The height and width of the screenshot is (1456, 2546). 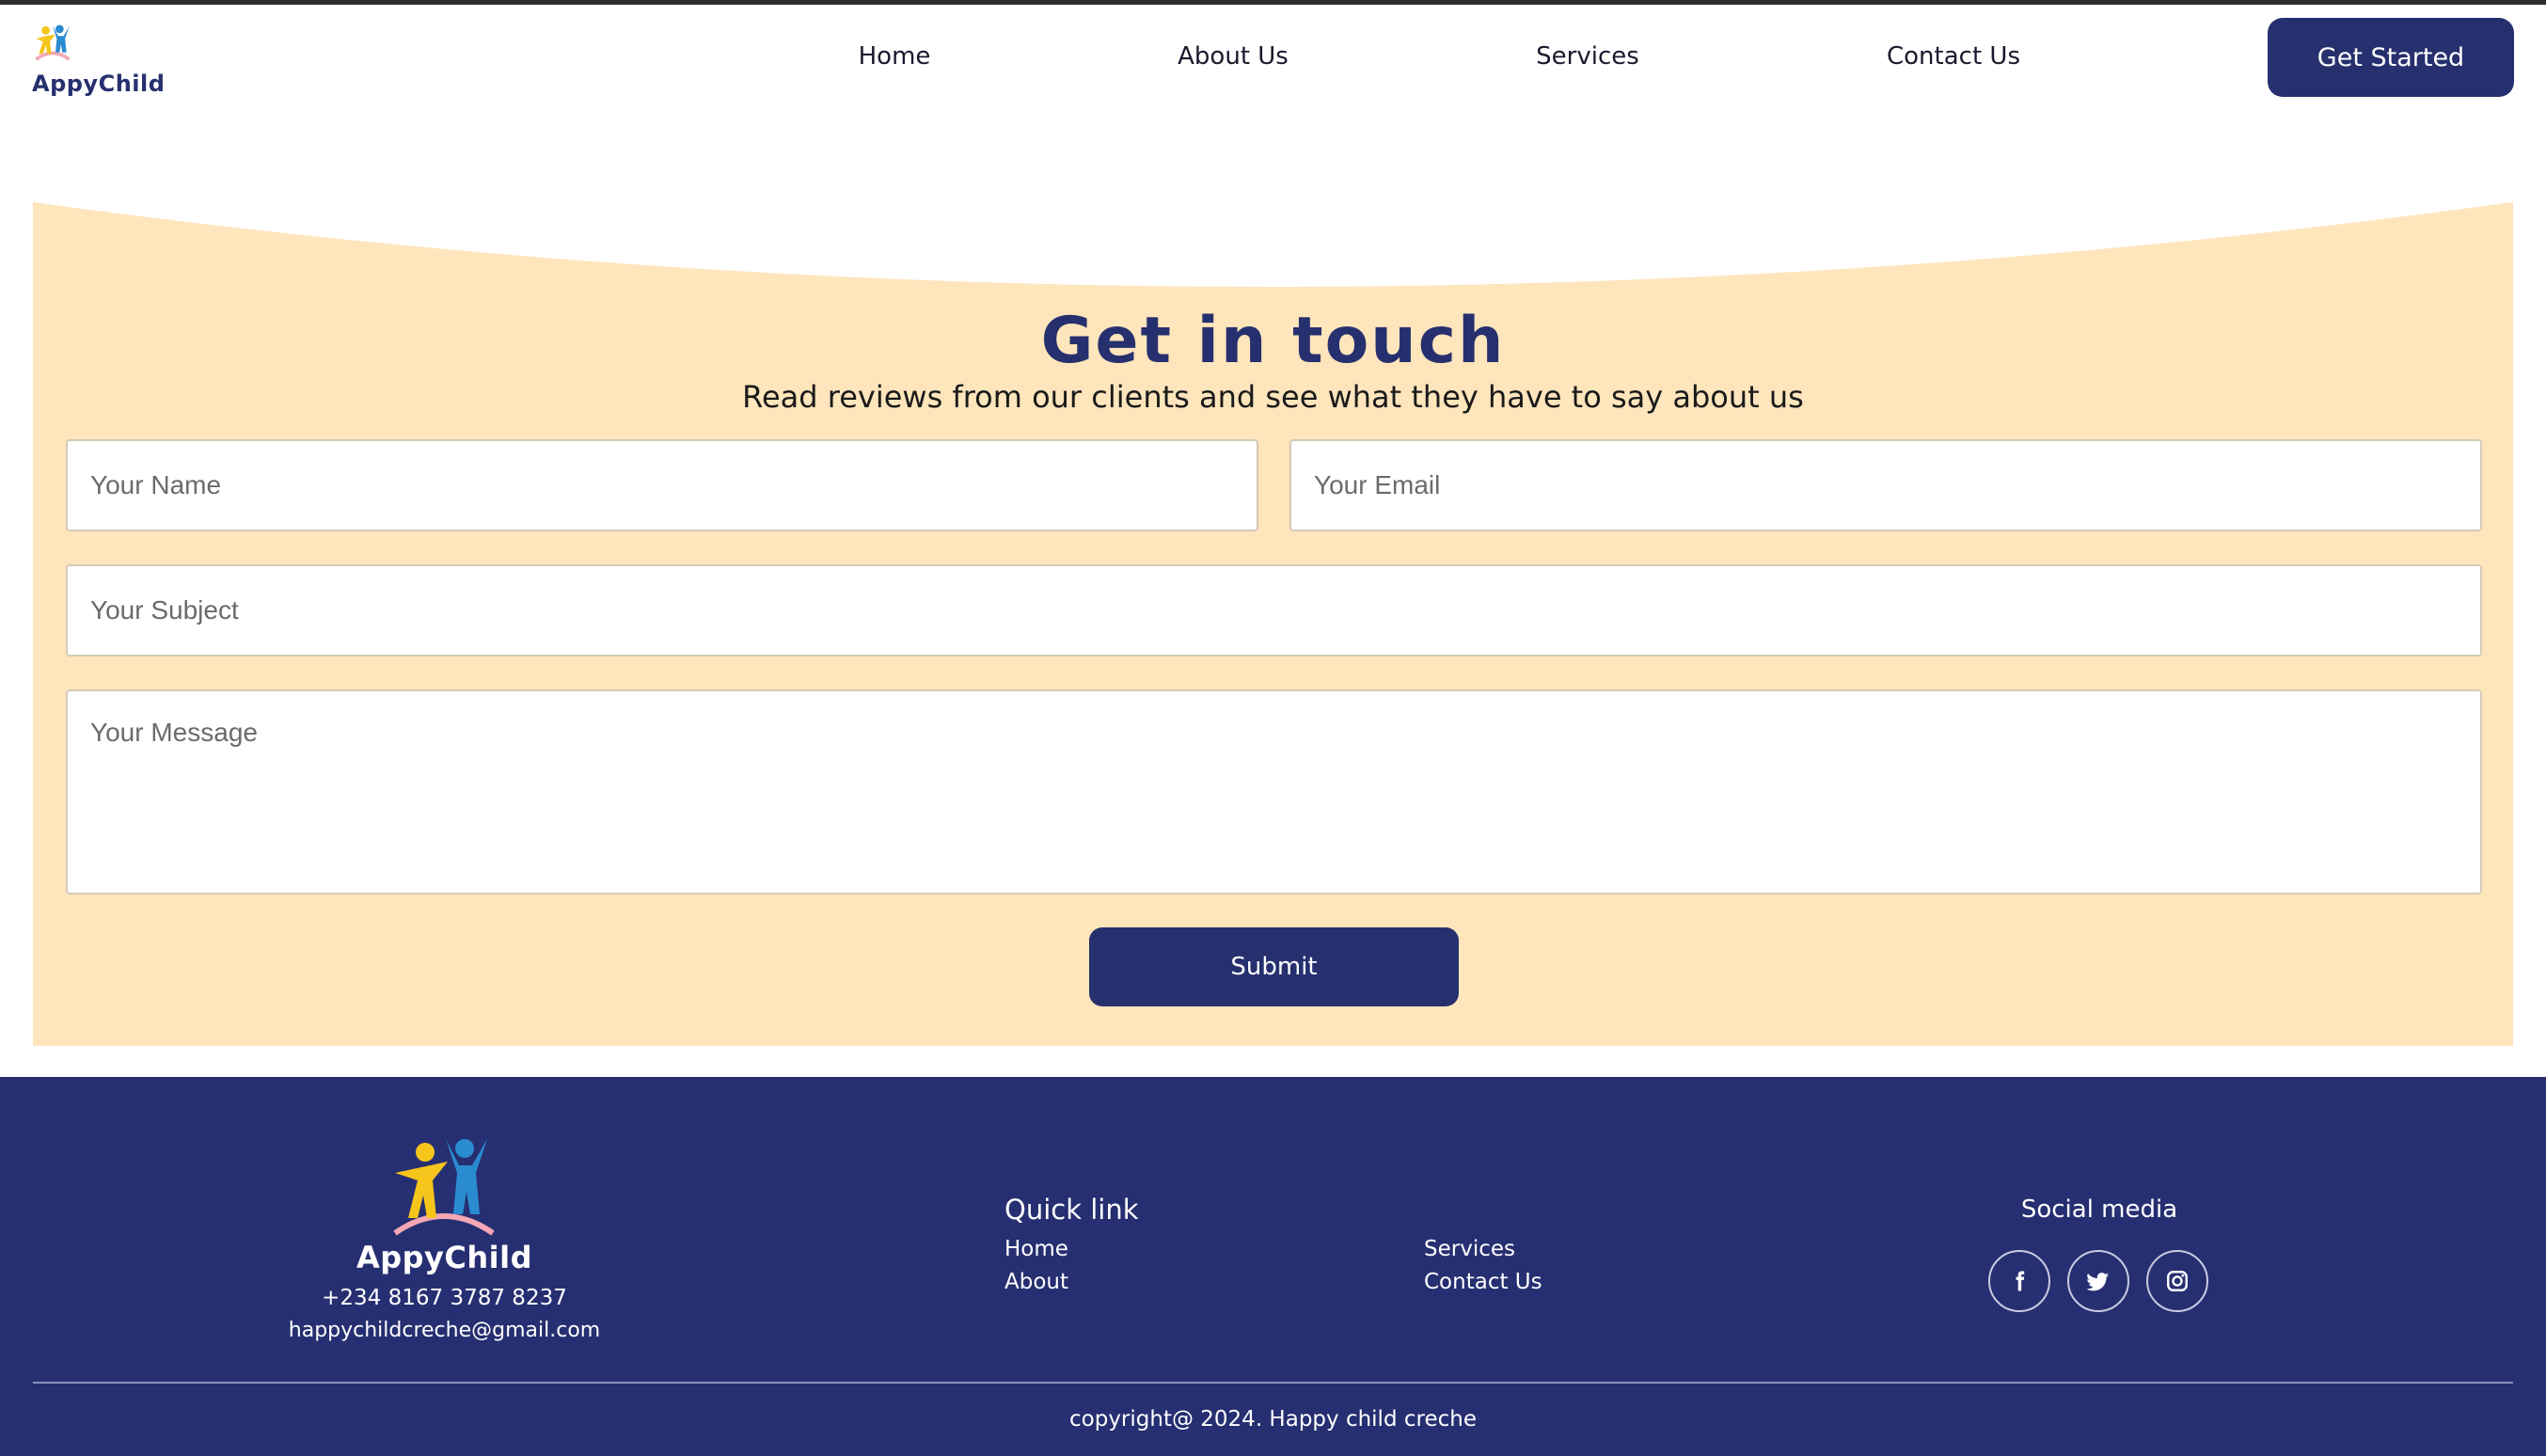 What do you see at coordinates (2099, 1209) in the screenshot?
I see `social-media-heading: Social media` at bounding box center [2099, 1209].